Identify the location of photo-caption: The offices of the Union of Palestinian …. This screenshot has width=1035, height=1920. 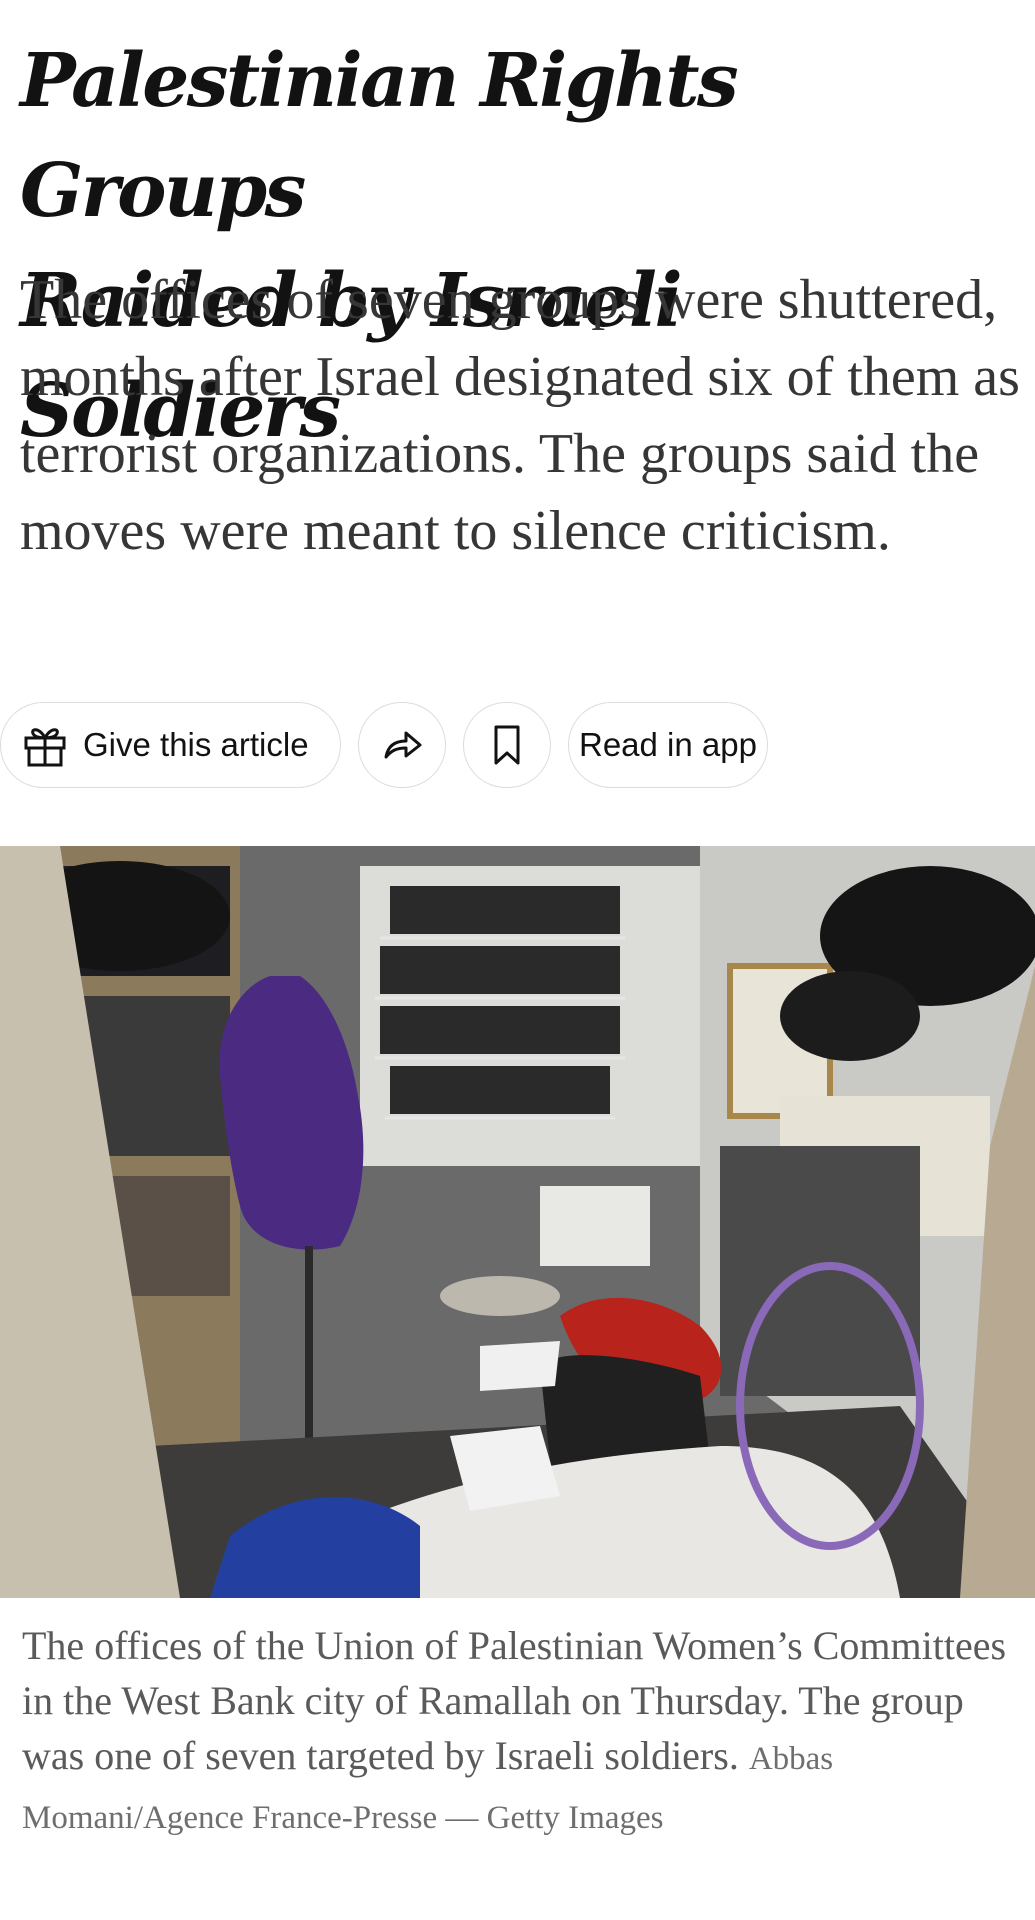
(517, 1732).